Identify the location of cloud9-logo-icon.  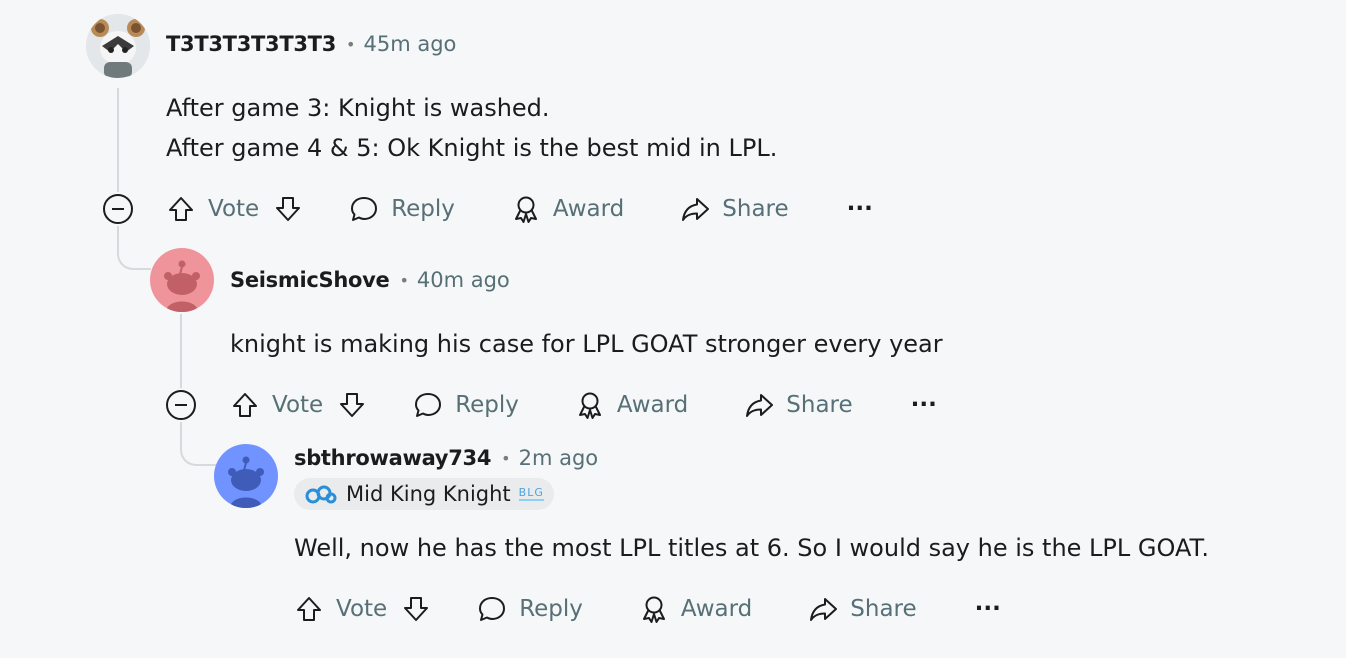
(321, 494).